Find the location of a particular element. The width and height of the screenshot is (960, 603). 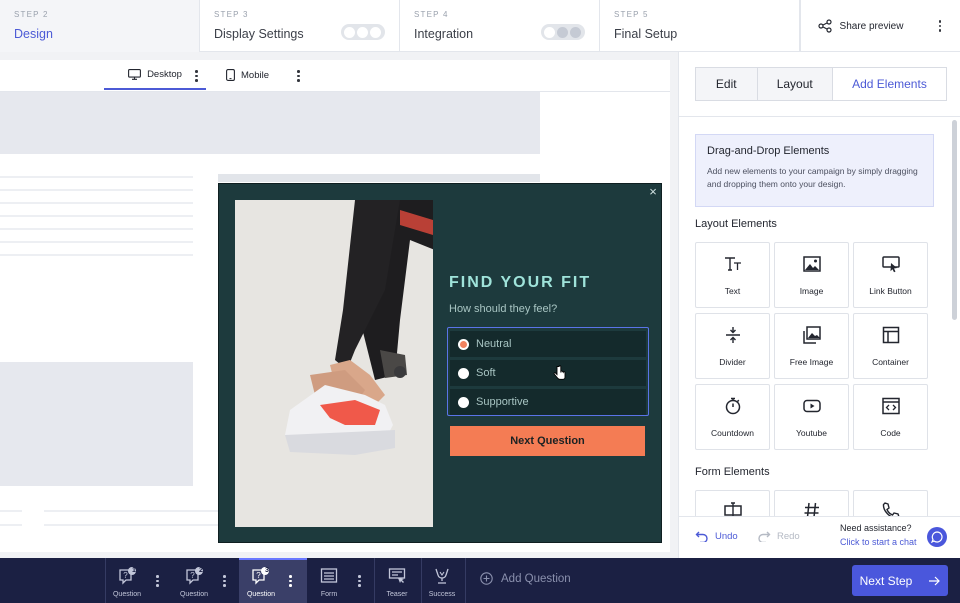

panel-scrollbar is located at coordinates (954, 220).